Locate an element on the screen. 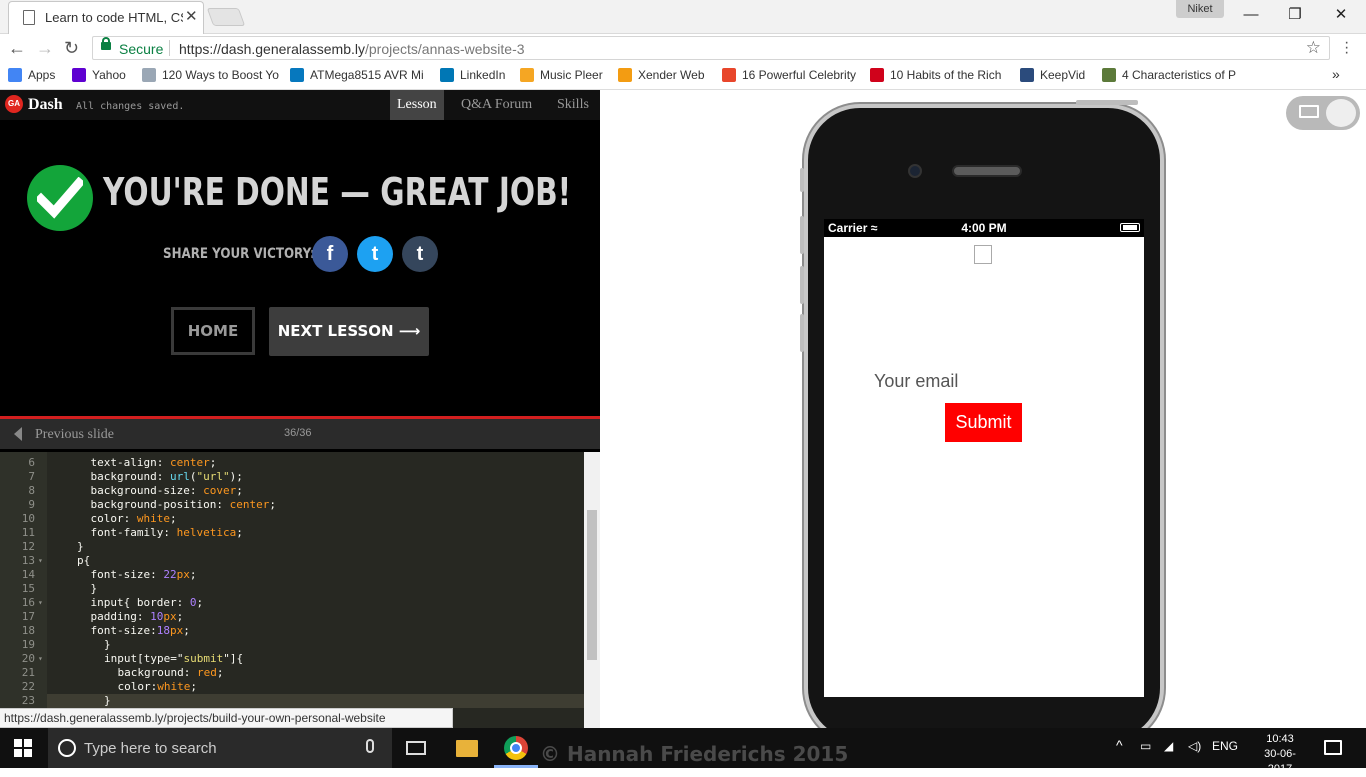 The image size is (1366, 777). bookmark-0: Apps is located at coordinates (38, 76).